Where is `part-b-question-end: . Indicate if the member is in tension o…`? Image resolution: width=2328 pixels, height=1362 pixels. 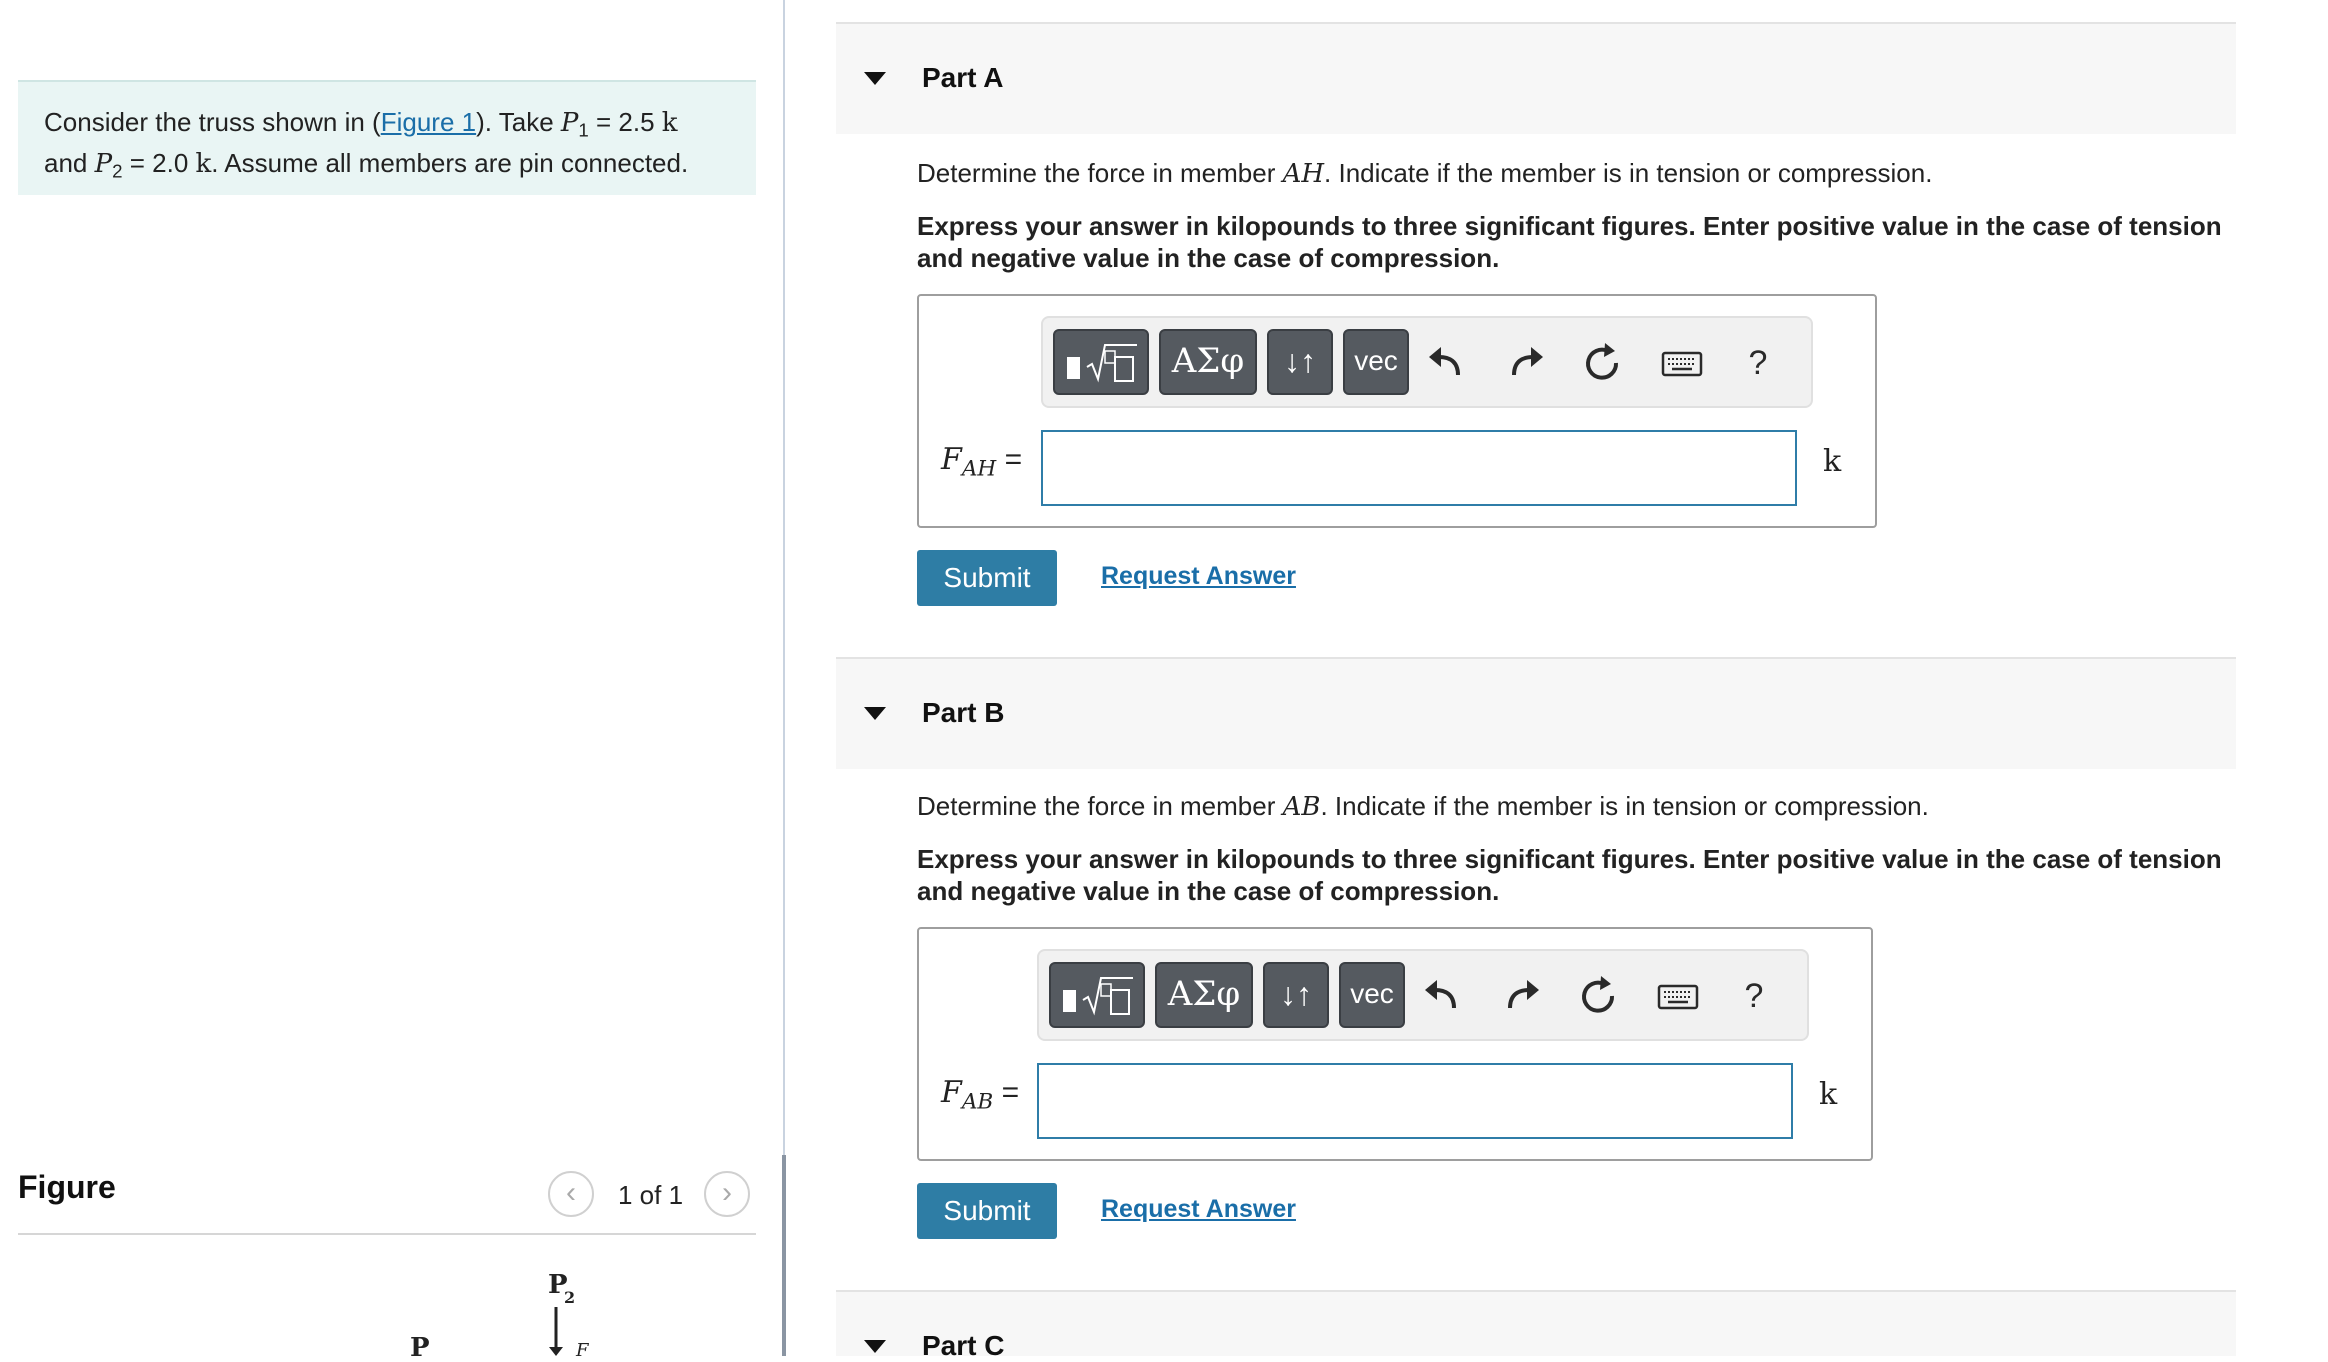
part-b-question-end: . Indicate if the member is in tension o… is located at coordinates (1624, 806).